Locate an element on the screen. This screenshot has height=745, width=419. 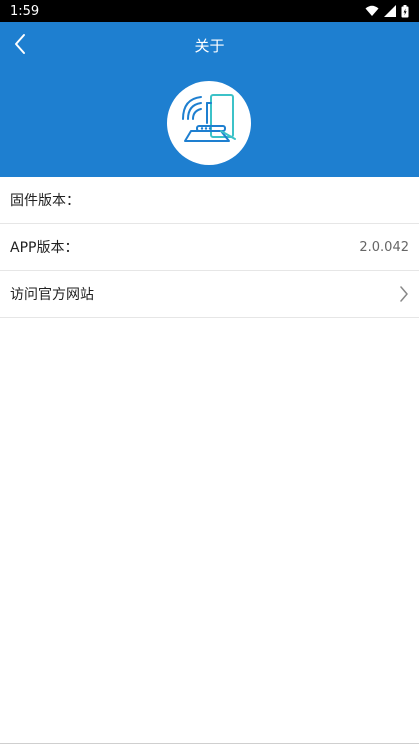
signal-icon is located at coordinates (390, 11).